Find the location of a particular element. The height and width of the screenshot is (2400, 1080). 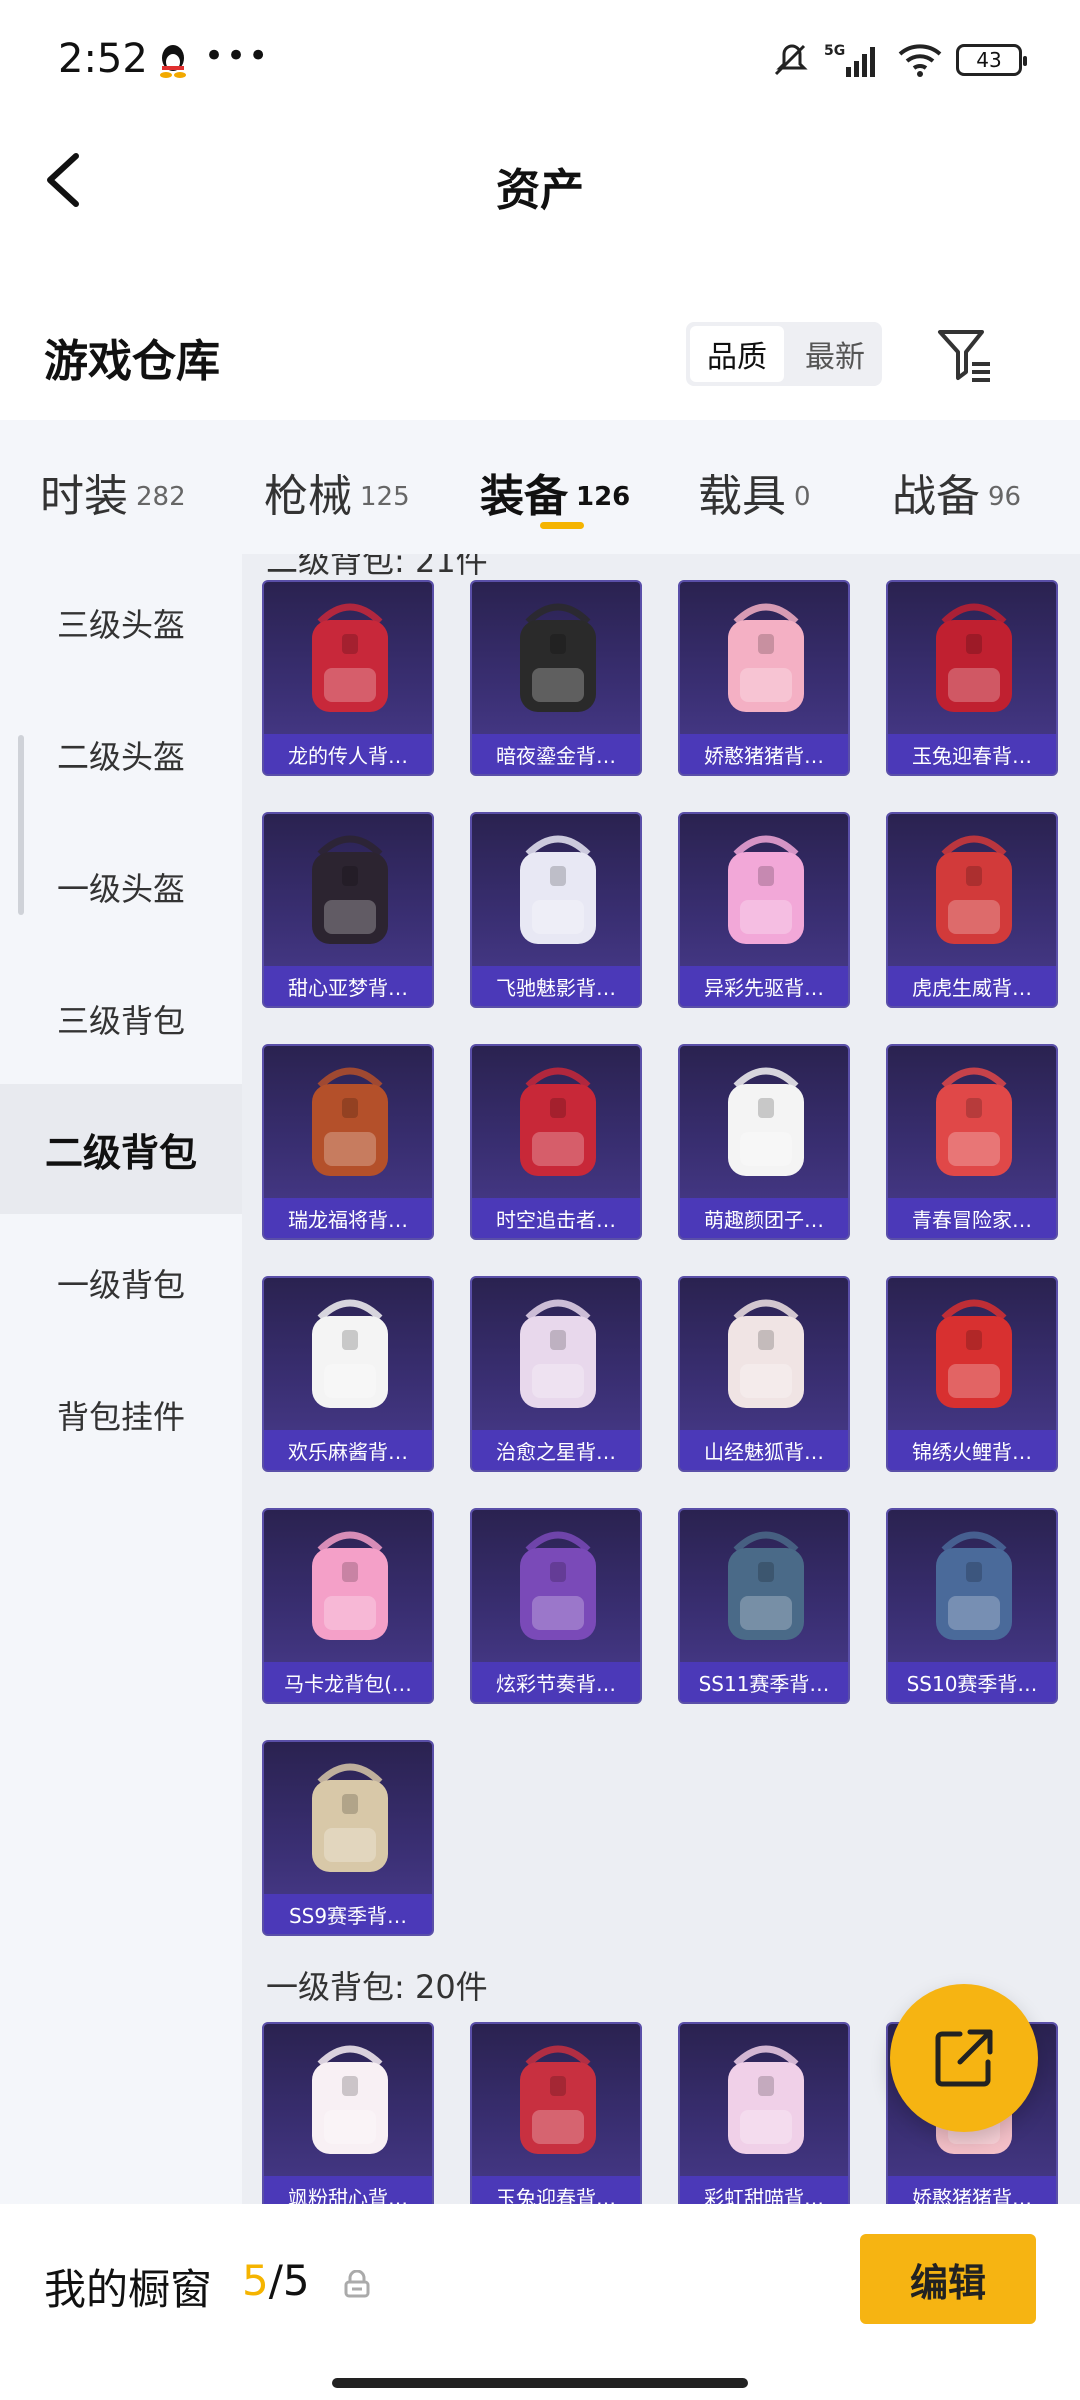

filter-icon is located at coordinates (965, 355).